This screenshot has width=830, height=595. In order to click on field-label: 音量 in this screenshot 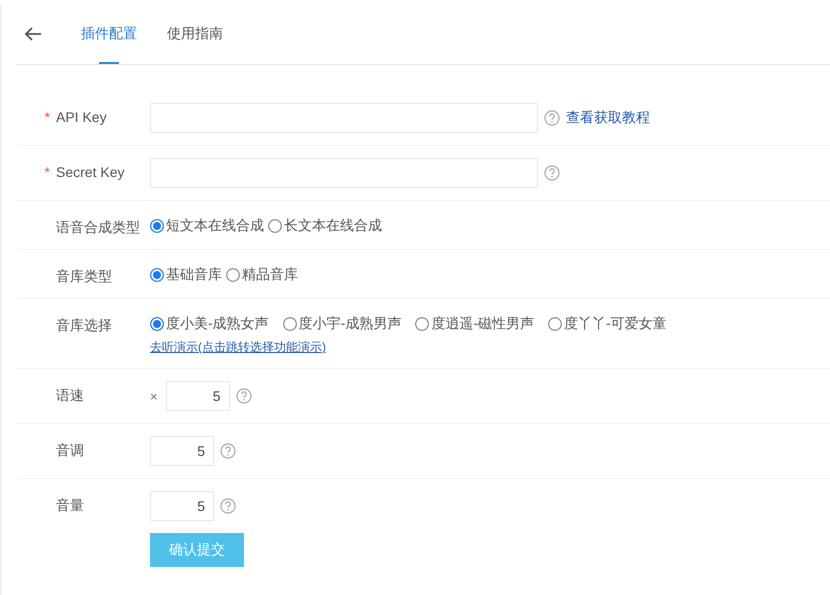, I will do `click(70, 506)`.